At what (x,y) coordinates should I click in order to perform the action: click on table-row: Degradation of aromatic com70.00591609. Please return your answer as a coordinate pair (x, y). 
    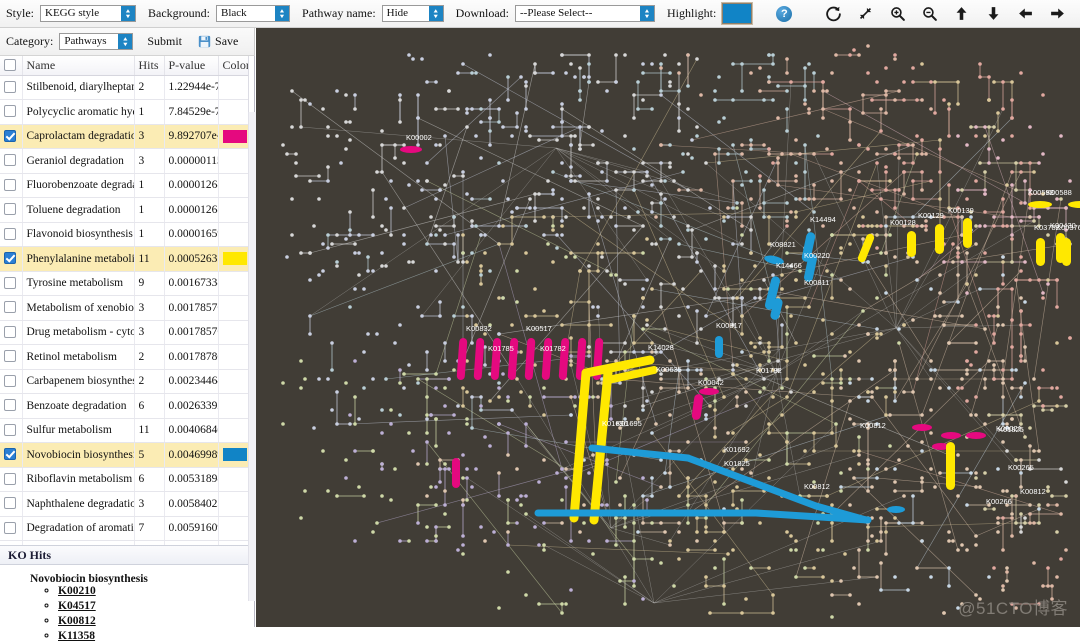
    Looking at the image, I should click on (124, 528).